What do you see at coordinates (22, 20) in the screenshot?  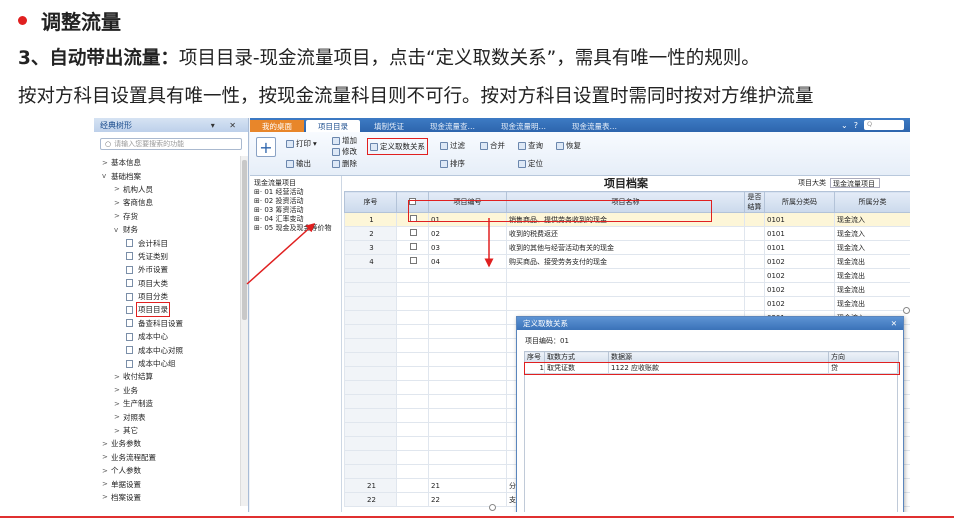 I see `bullet-icon` at bounding box center [22, 20].